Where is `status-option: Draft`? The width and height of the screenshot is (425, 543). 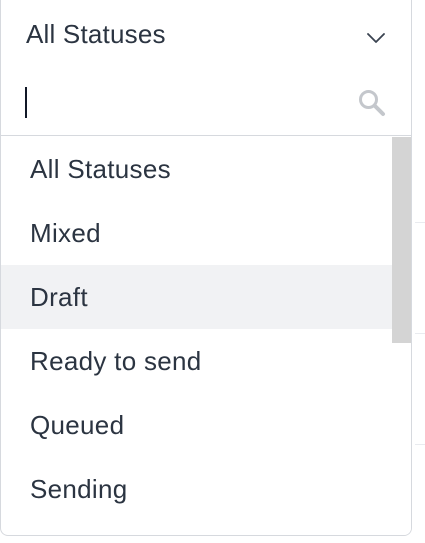
status-option: Draft is located at coordinates (196, 297).